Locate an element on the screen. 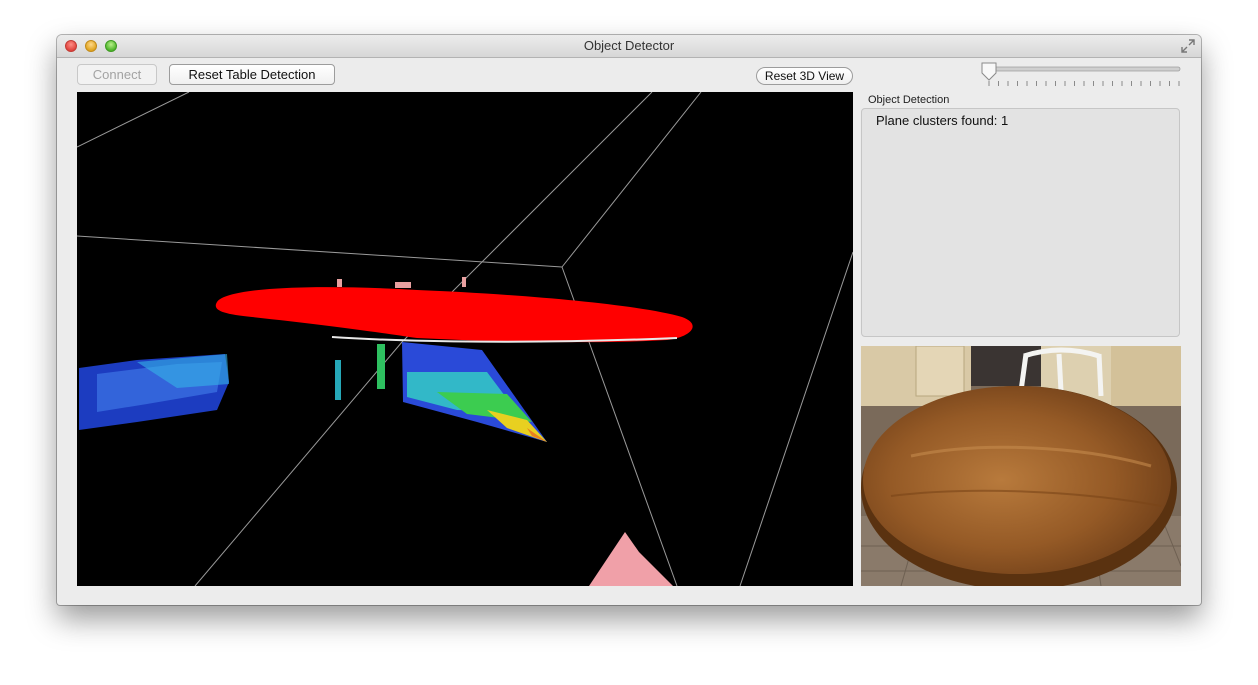 The image size is (1258, 685). blue-point-cluster is located at coordinates (154, 392).